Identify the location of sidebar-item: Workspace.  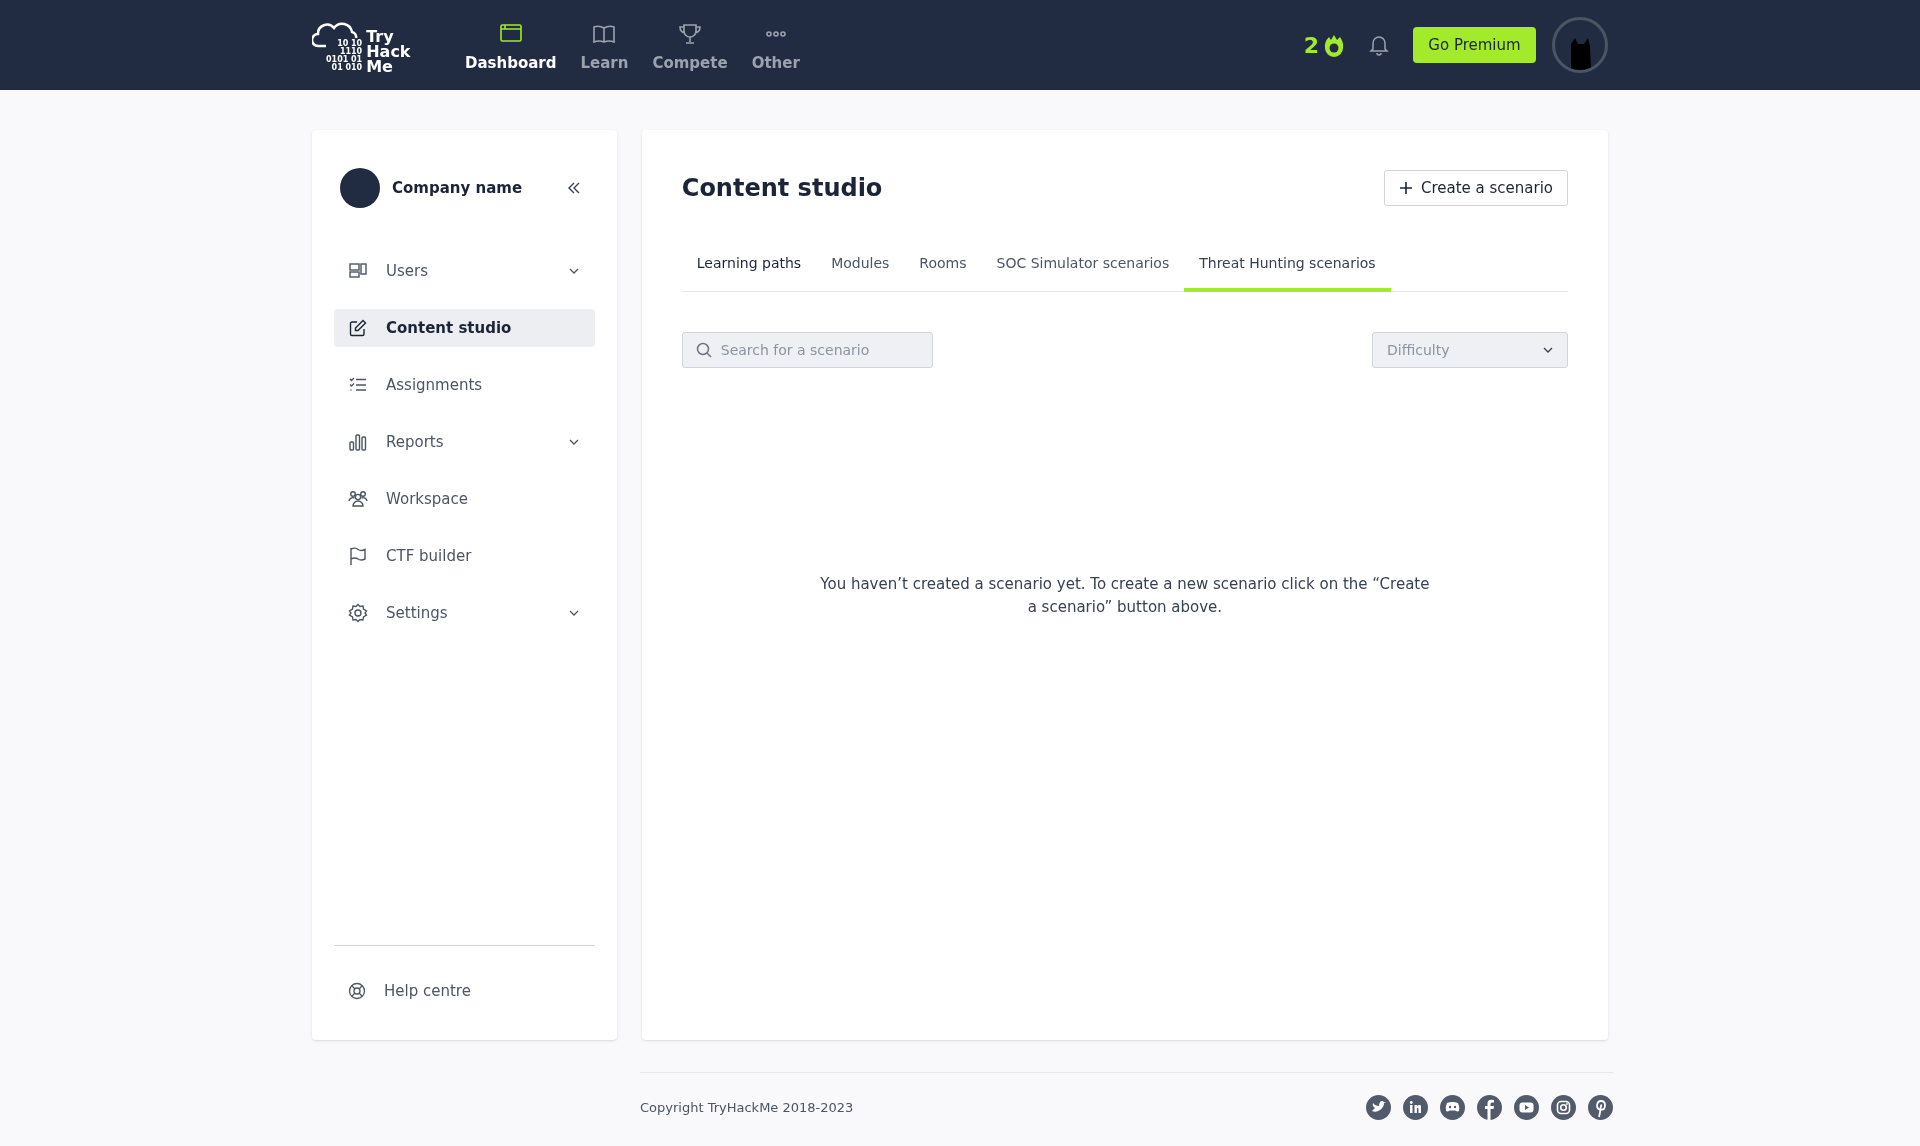
(464, 499).